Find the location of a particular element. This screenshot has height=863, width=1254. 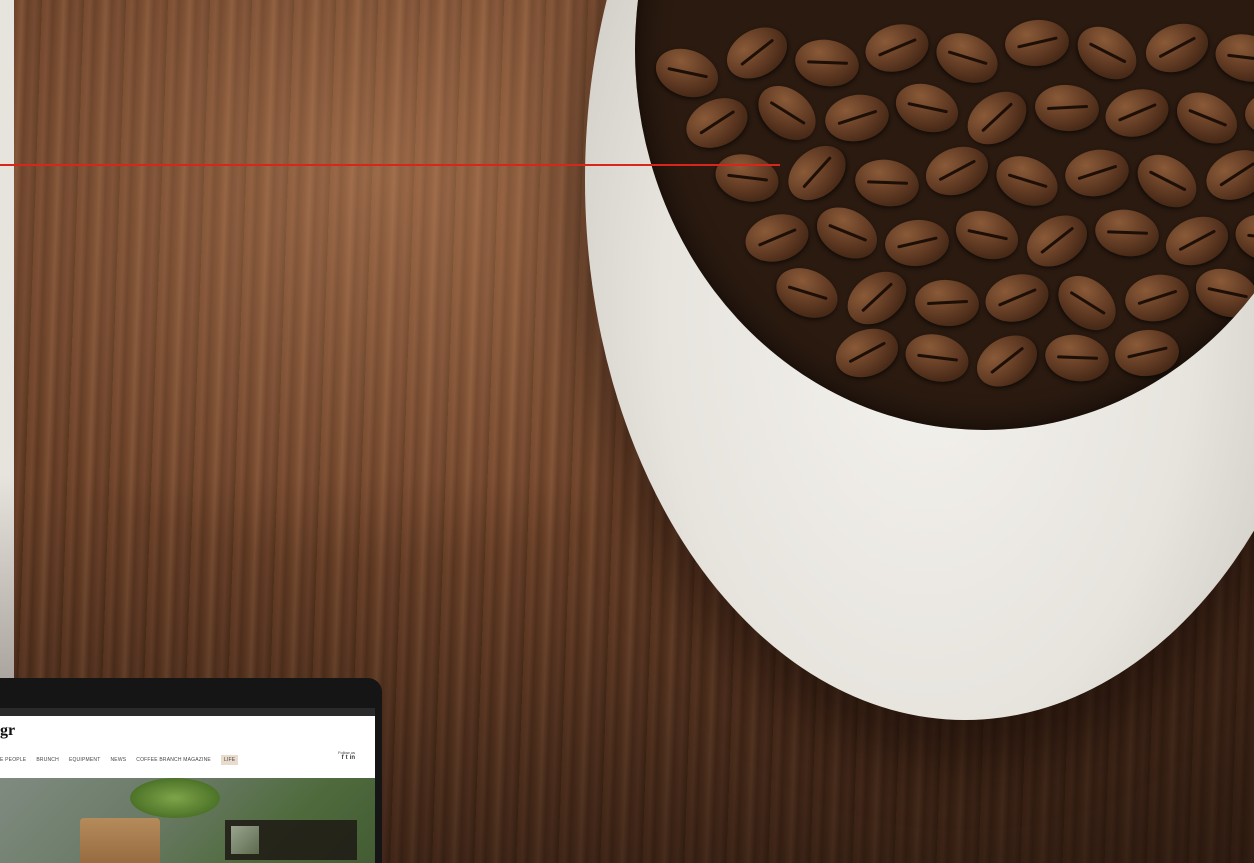

twitter-icon: t is located at coordinates (347, 758).